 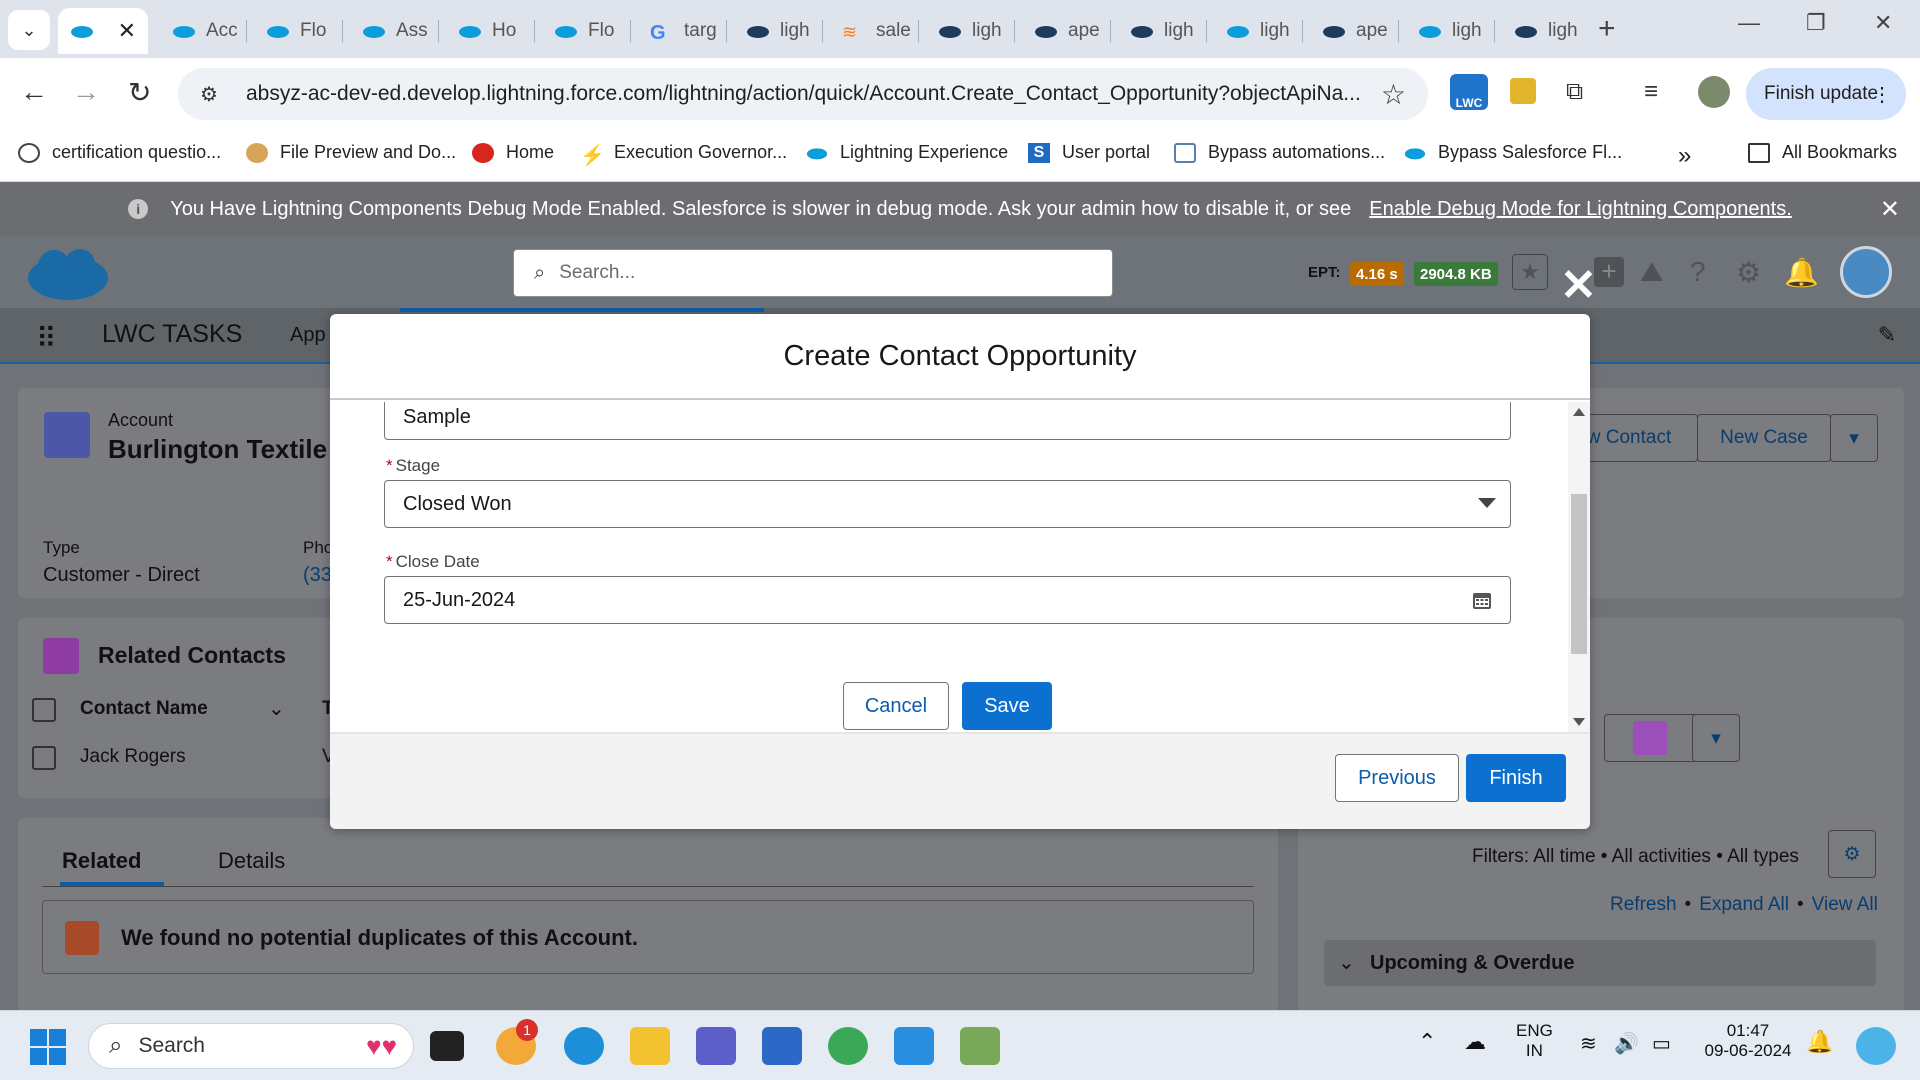 I want to click on media-controls-icon: ≡, so click(x=1651, y=92).